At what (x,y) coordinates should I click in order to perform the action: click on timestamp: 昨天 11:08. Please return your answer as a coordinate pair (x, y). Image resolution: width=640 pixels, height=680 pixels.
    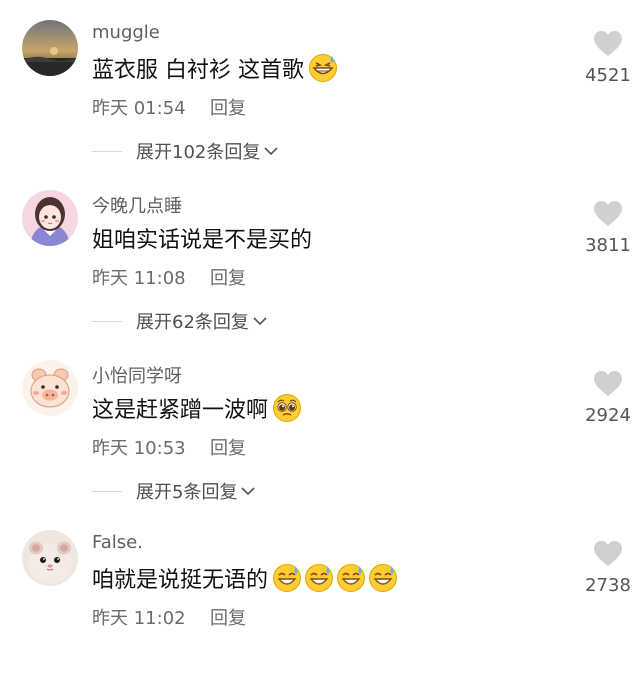
    Looking at the image, I should click on (139, 278).